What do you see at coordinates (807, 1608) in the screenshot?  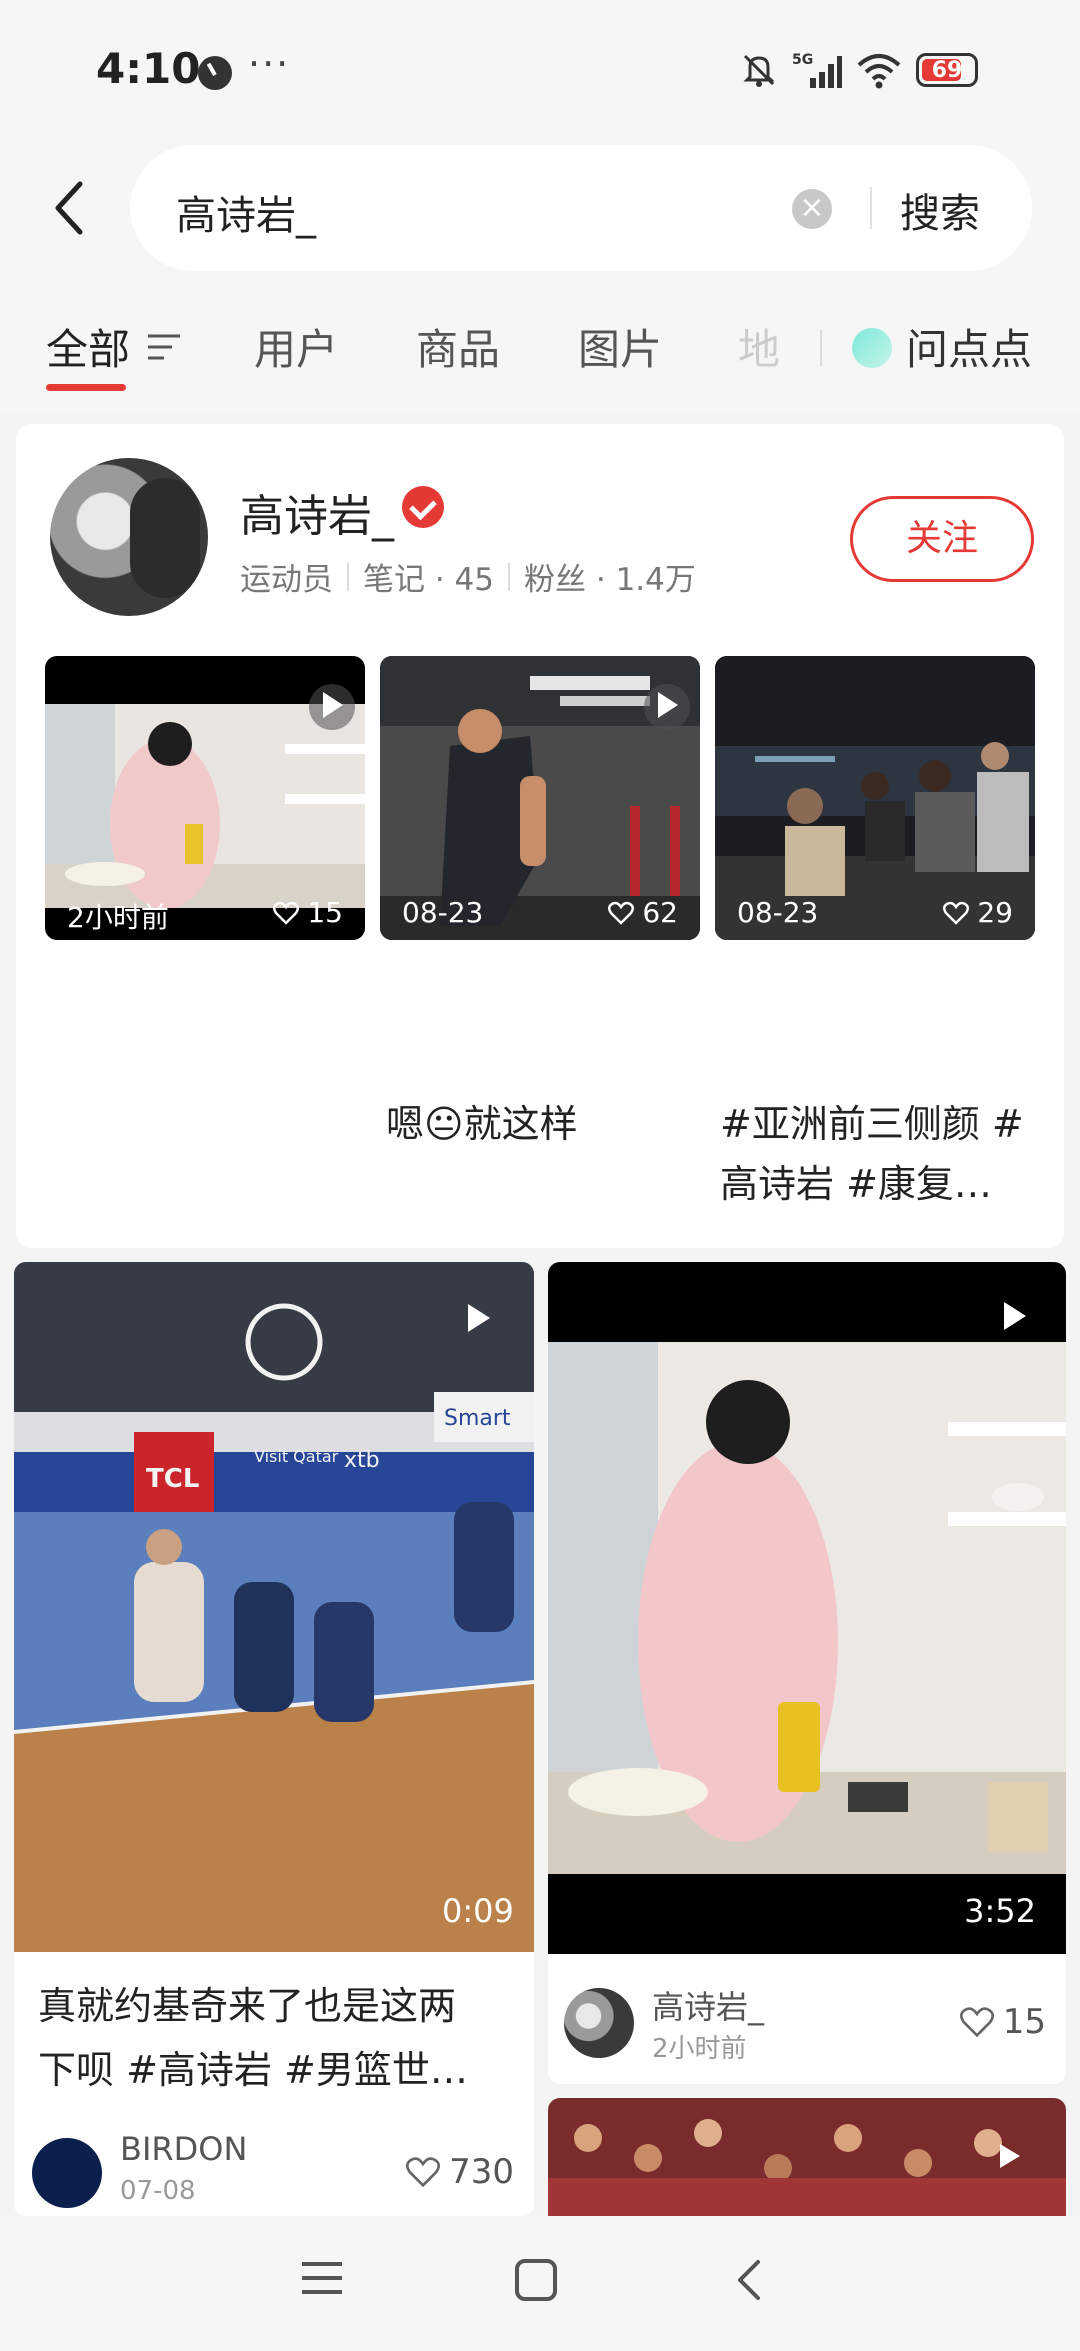 I see `kitchen-video` at bounding box center [807, 1608].